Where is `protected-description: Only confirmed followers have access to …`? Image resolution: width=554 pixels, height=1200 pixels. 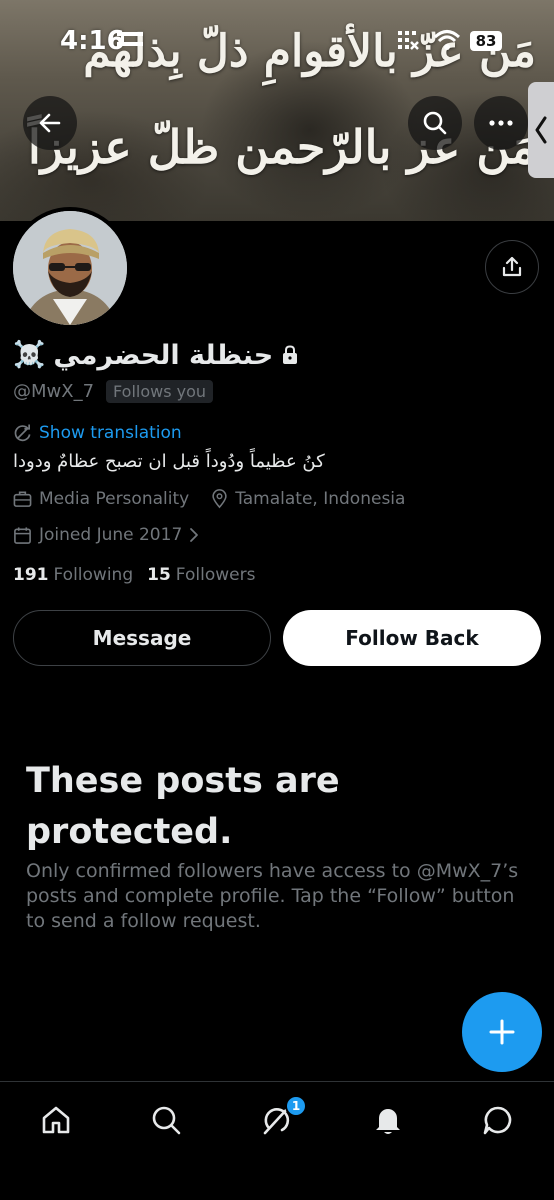
protected-description: Only confirmed followers have access to … is located at coordinates (272, 896).